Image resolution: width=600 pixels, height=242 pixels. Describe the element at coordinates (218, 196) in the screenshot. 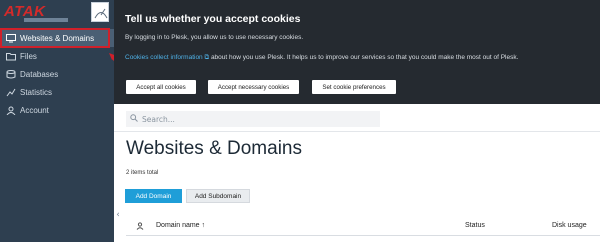

I see `add-subdomain-button: Add Subdomain` at that location.